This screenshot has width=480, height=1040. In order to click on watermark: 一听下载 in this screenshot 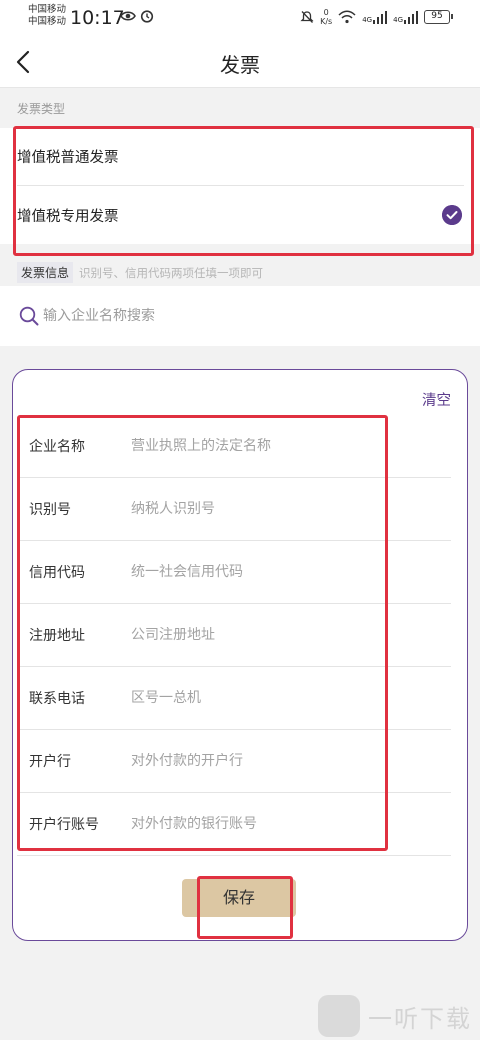, I will do `click(395, 1016)`.